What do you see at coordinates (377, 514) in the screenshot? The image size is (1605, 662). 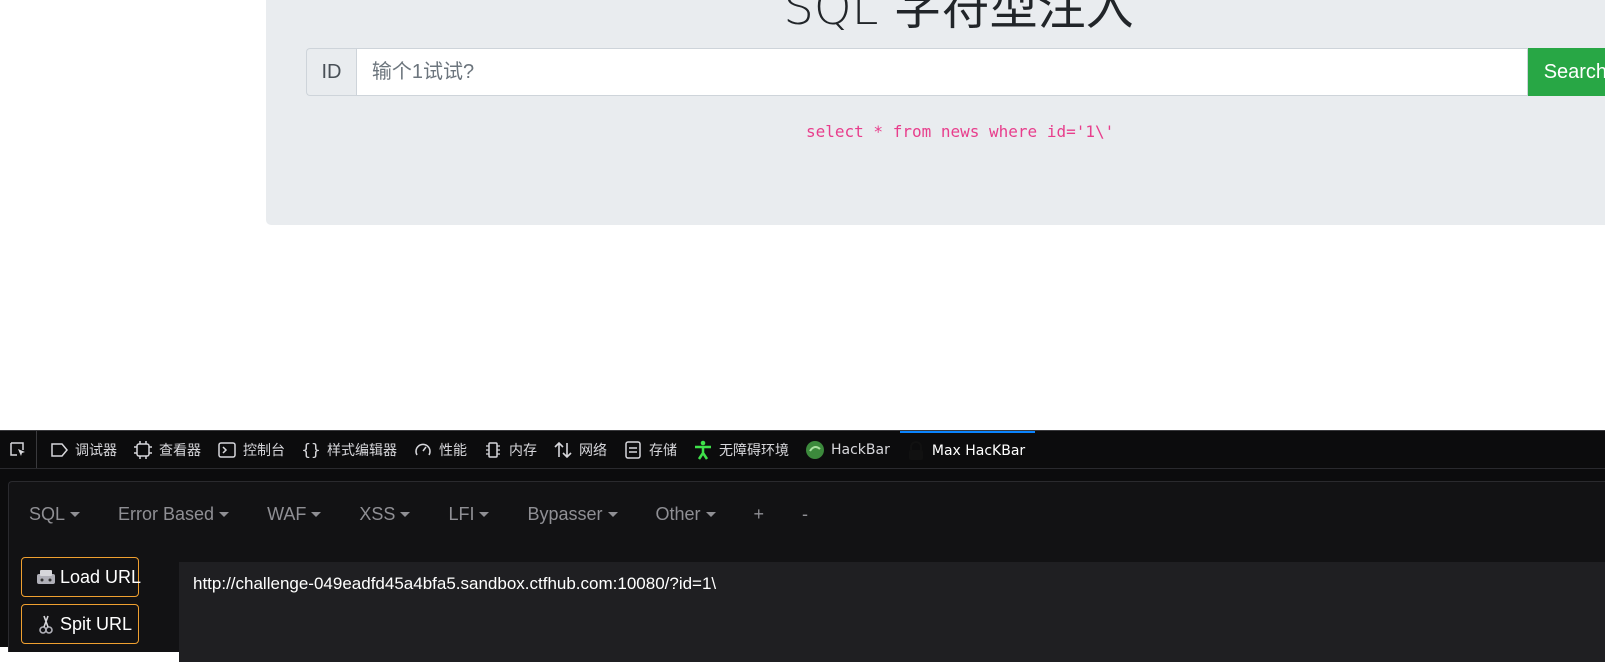 I see `menu-label: XSS` at bounding box center [377, 514].